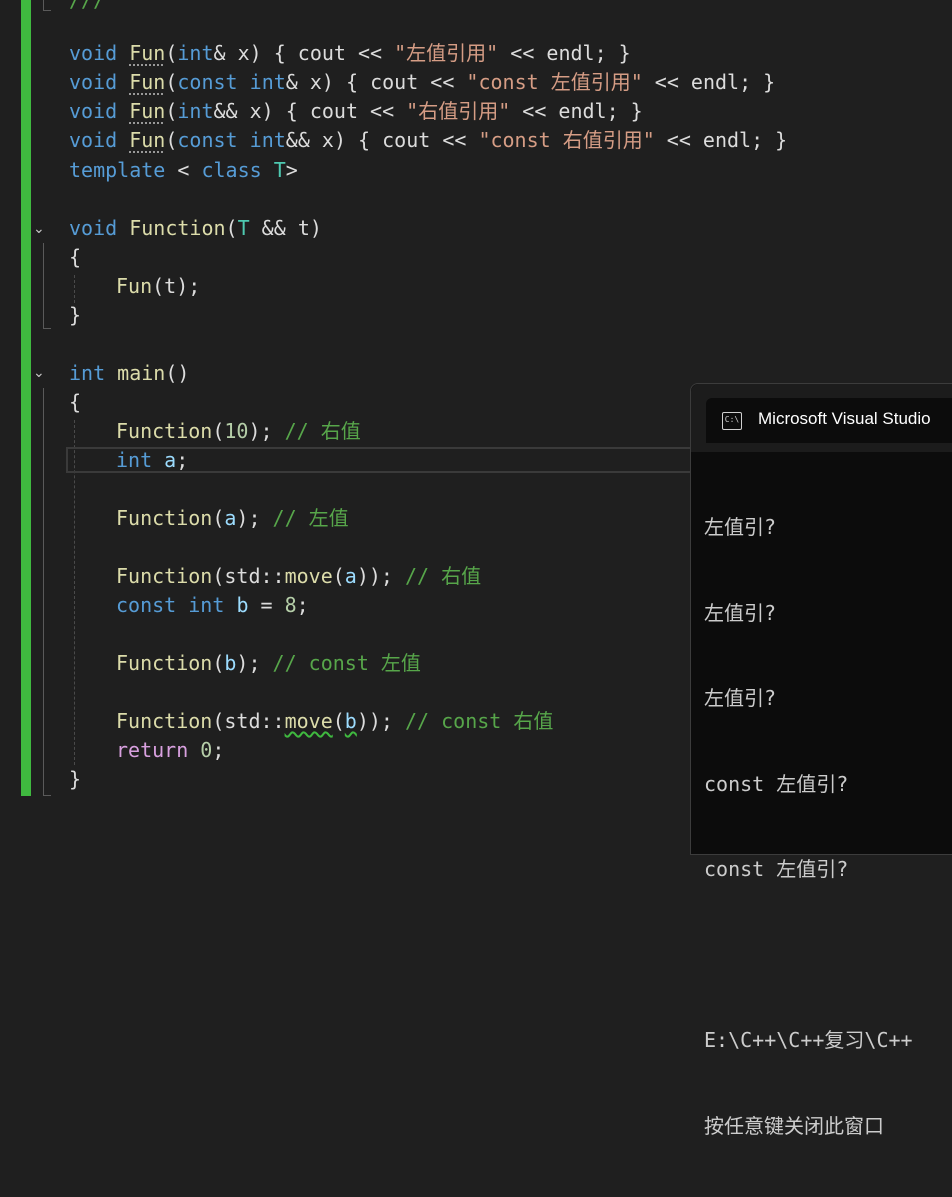  I want to click on code-line: Function(std::move(a)); // 右值, so click(298, 576).